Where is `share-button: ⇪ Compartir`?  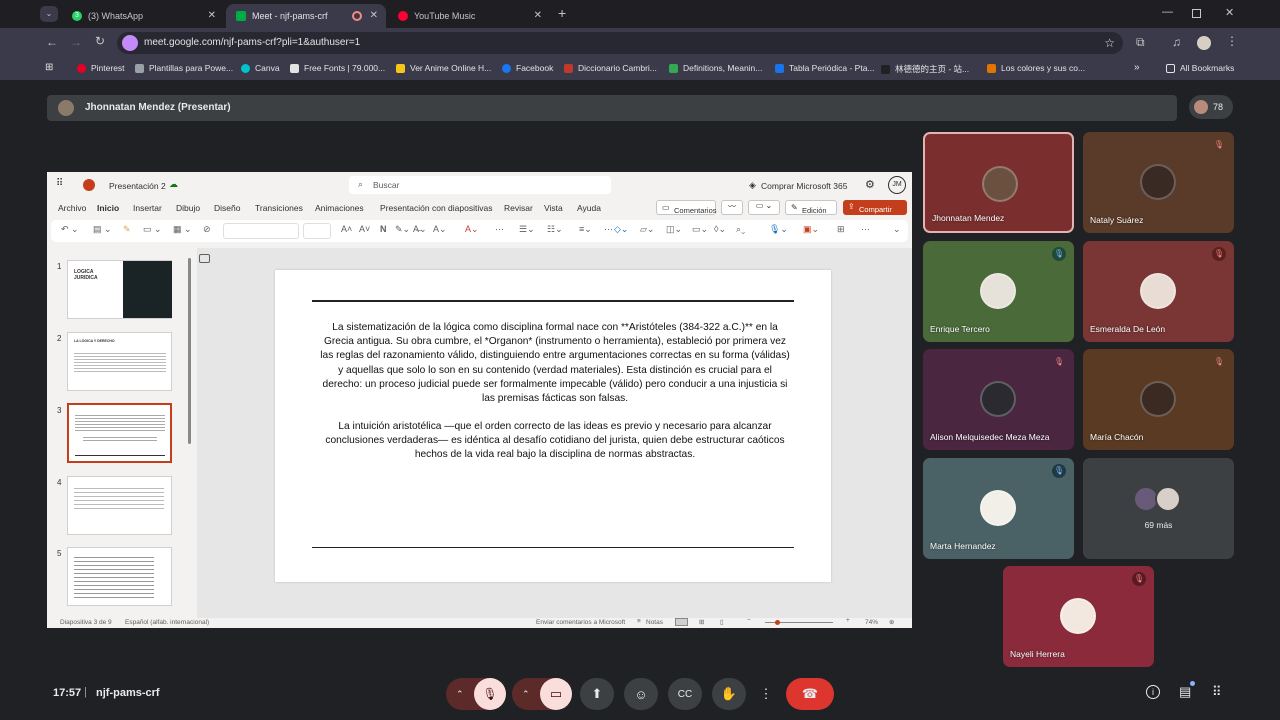
share-button: ⇪ Compartir is located at coordinates (875, 207).